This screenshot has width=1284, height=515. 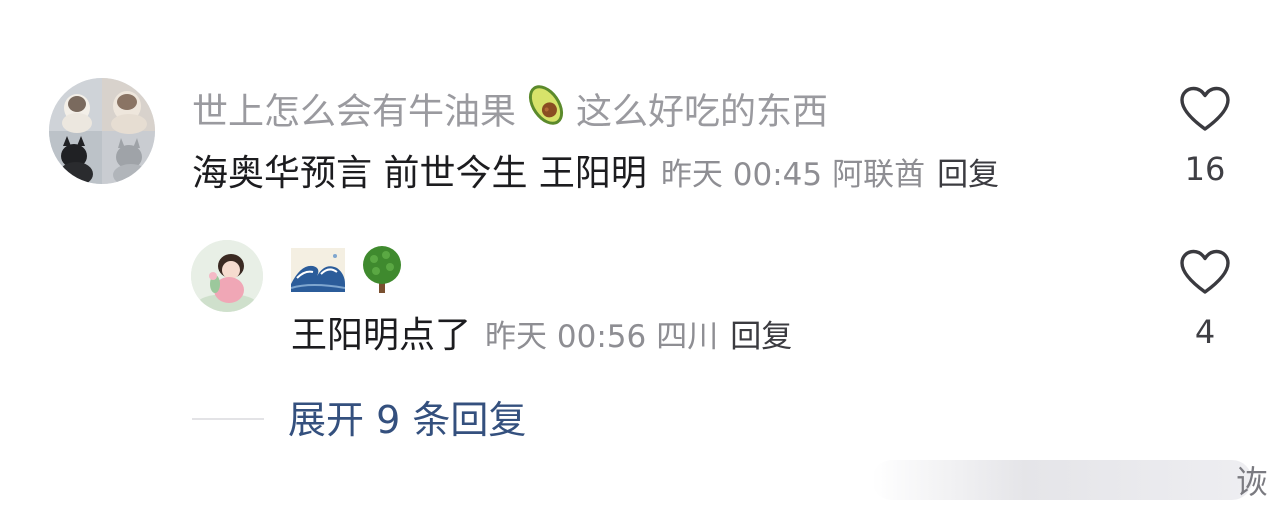 What do you see at coordinates (566, 337) in the screenshot?
I see `comment-time: 昨天 00:56` at bounding box center [566, 337].